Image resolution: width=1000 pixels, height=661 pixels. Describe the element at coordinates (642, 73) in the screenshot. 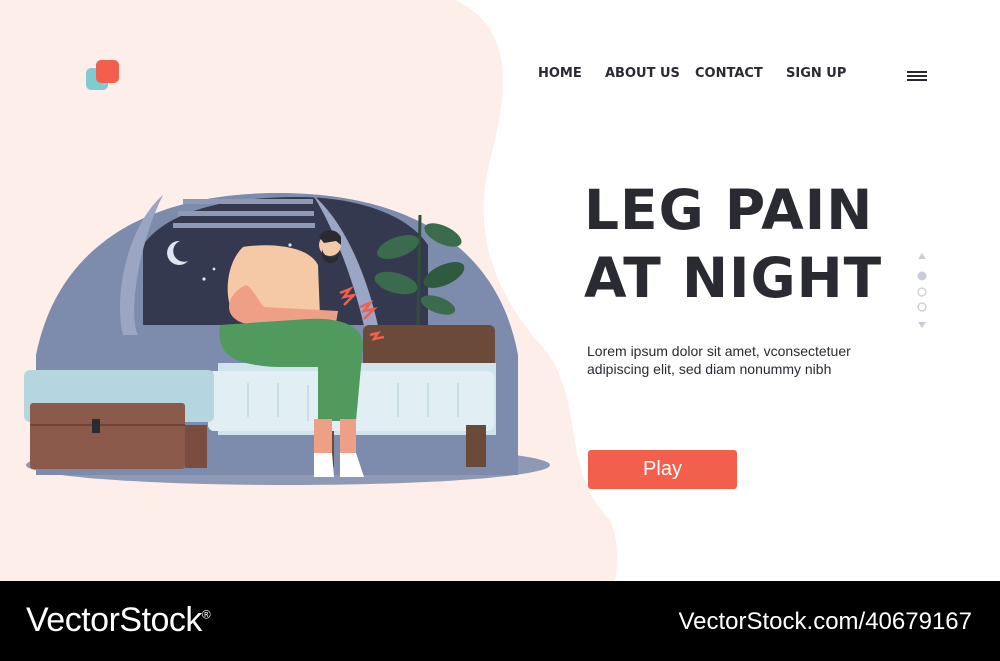

I see `nav-about-link: ABOUT US` at that location.